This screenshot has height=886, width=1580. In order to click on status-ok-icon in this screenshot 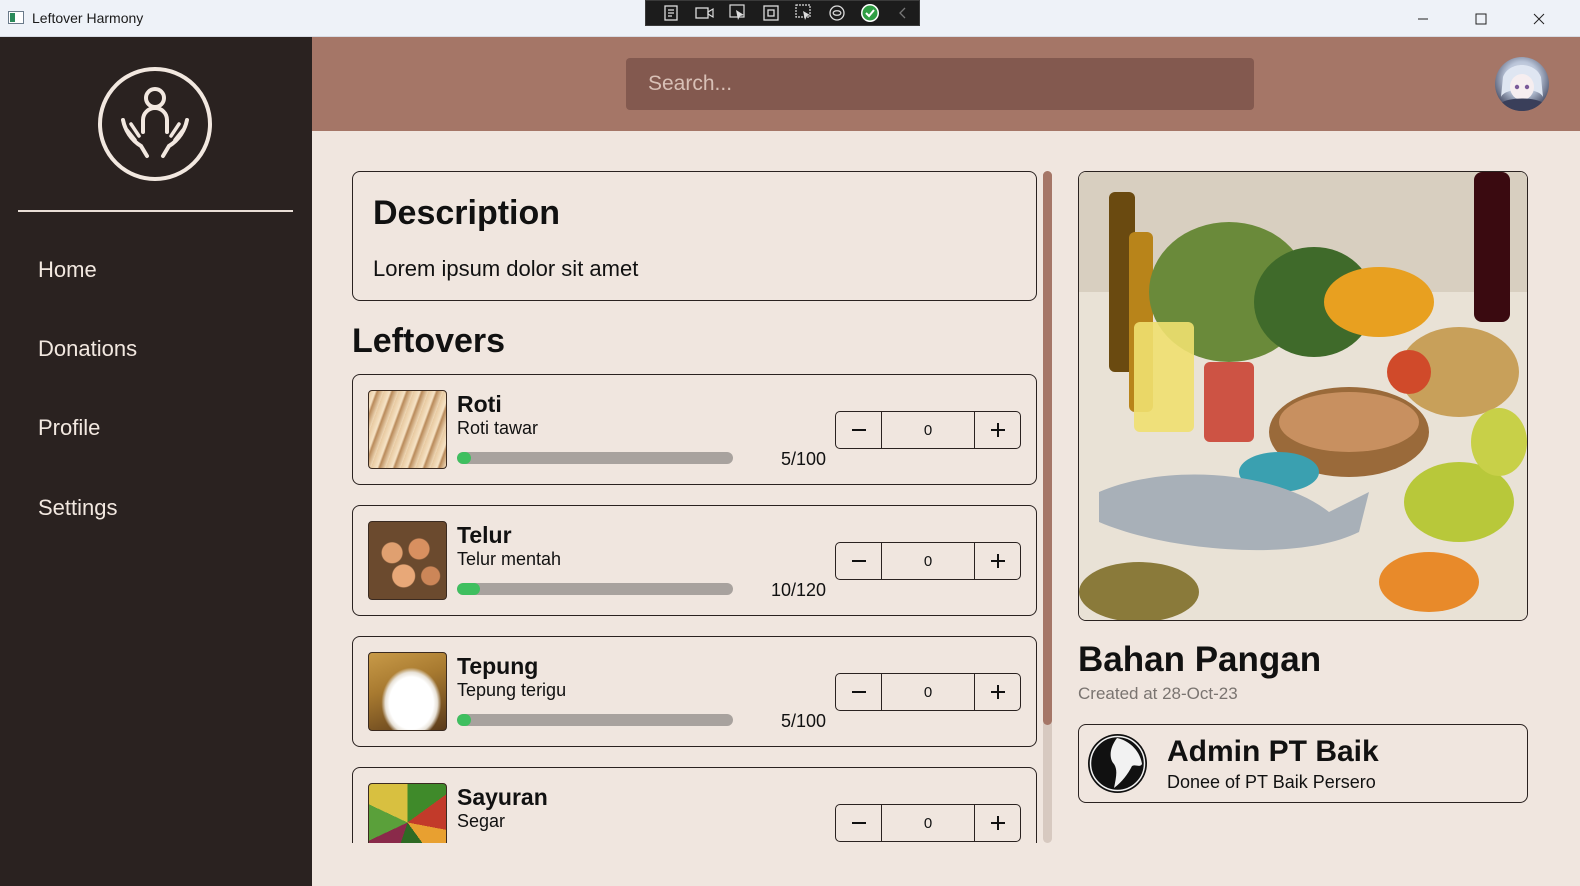, I will do `click(870, 13)`.